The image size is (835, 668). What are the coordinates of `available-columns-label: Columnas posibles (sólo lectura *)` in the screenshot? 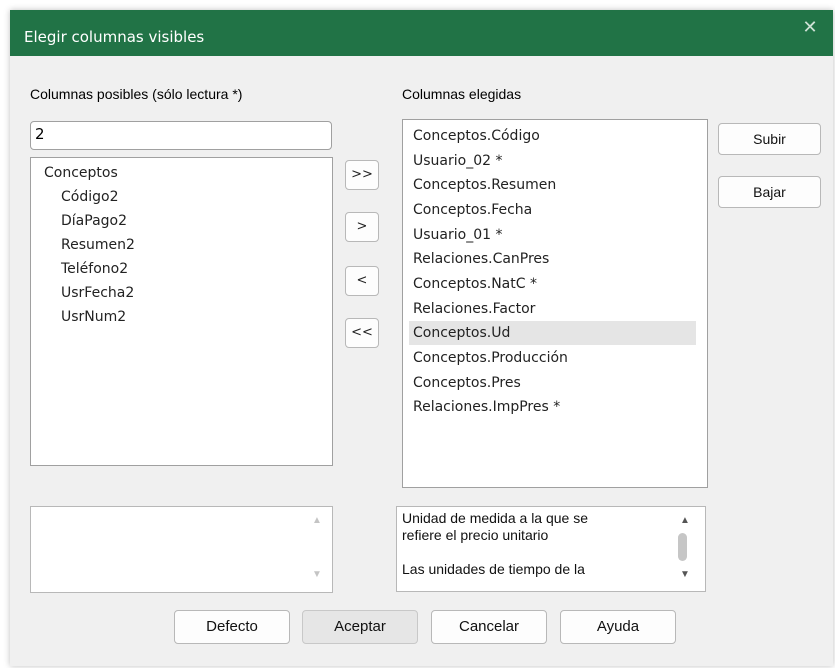 It's located at (136, 94).